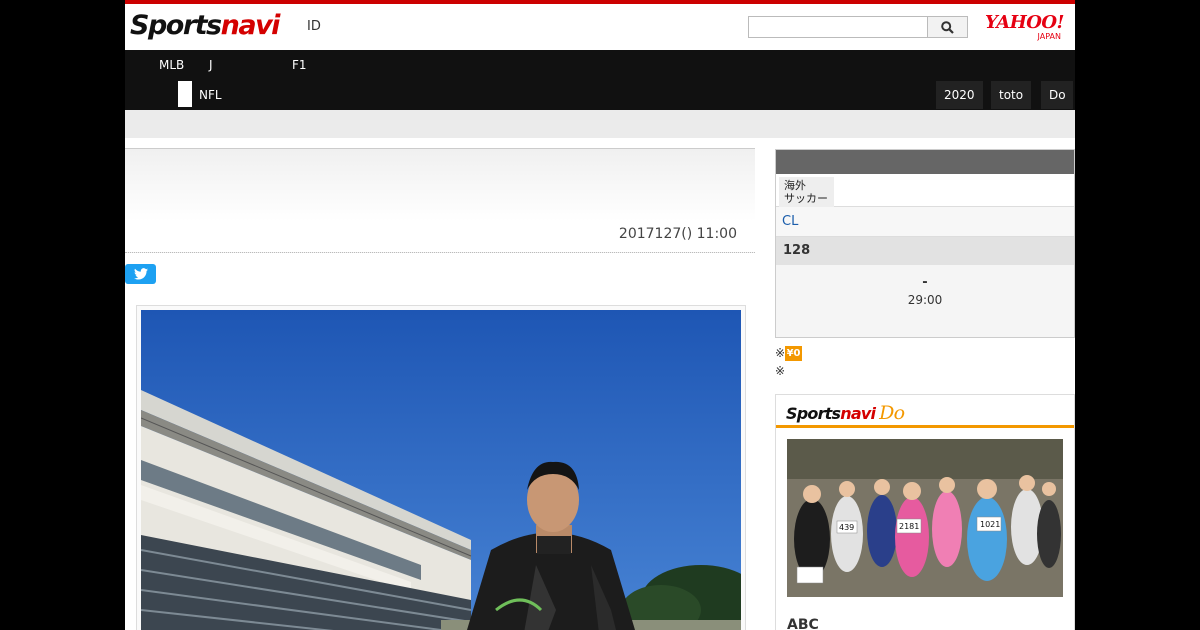 This screenshot has width=1200, height=630. What do you see at coordinates (803, 623) in the screenshot?
I see `do-article-caption: ABC` at bounding box center [803, 623].